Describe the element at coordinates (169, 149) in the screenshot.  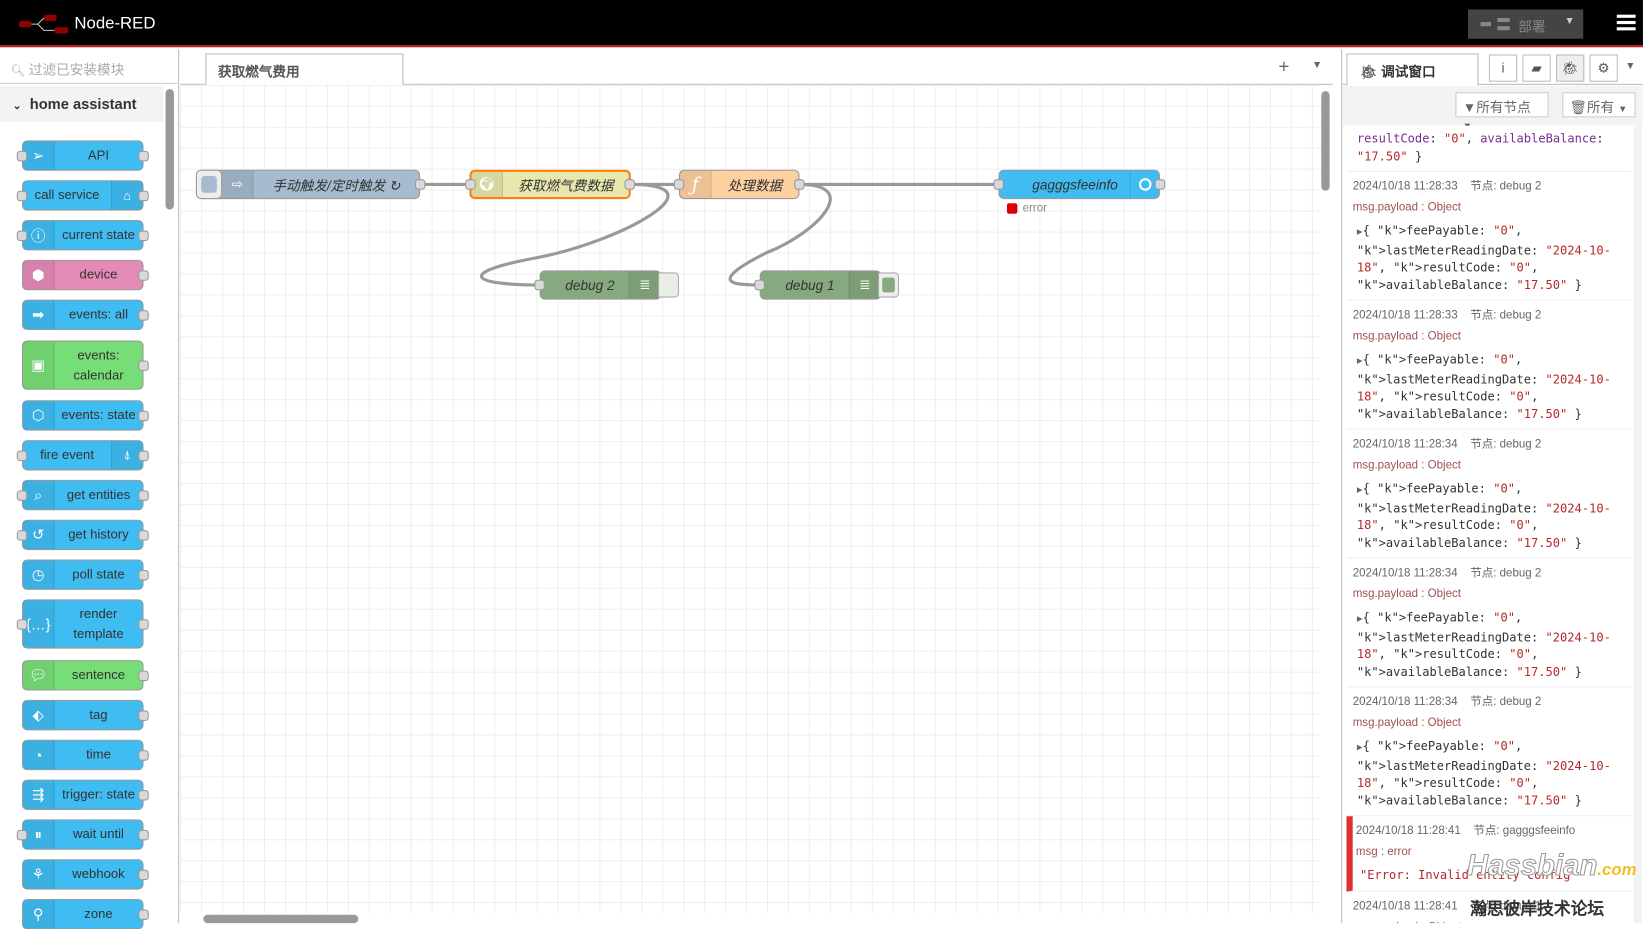
I see `palette-scrollbar` at that location.